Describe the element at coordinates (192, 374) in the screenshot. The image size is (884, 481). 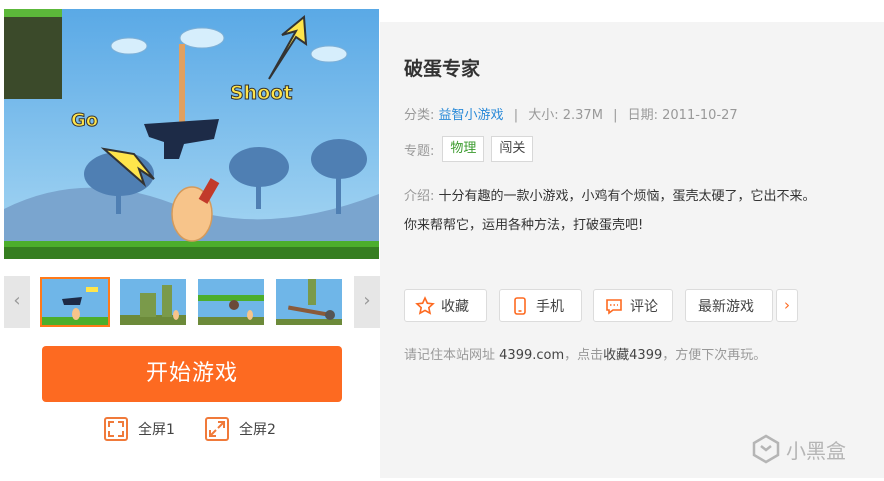
I see `start-game-button: 开始游戏` at that location.